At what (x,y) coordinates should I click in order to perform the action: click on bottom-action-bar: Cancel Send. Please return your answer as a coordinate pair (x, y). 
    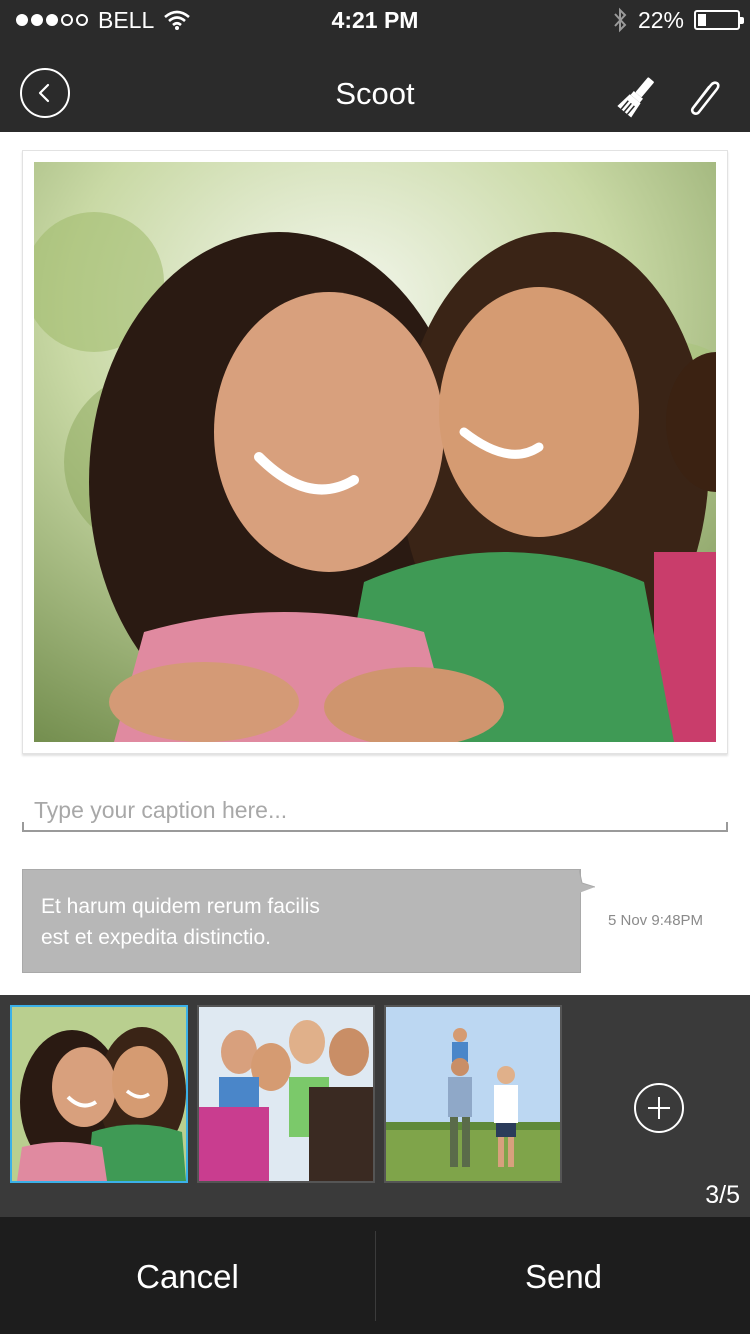
    Looking at the image, I should click on (375, 1275).